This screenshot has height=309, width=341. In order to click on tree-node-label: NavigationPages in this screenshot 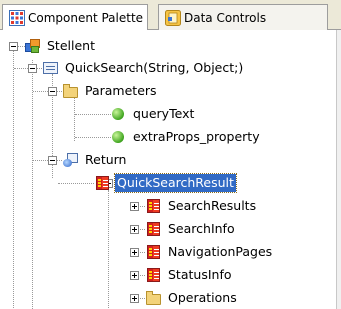, I will do `click(220, 251)`.